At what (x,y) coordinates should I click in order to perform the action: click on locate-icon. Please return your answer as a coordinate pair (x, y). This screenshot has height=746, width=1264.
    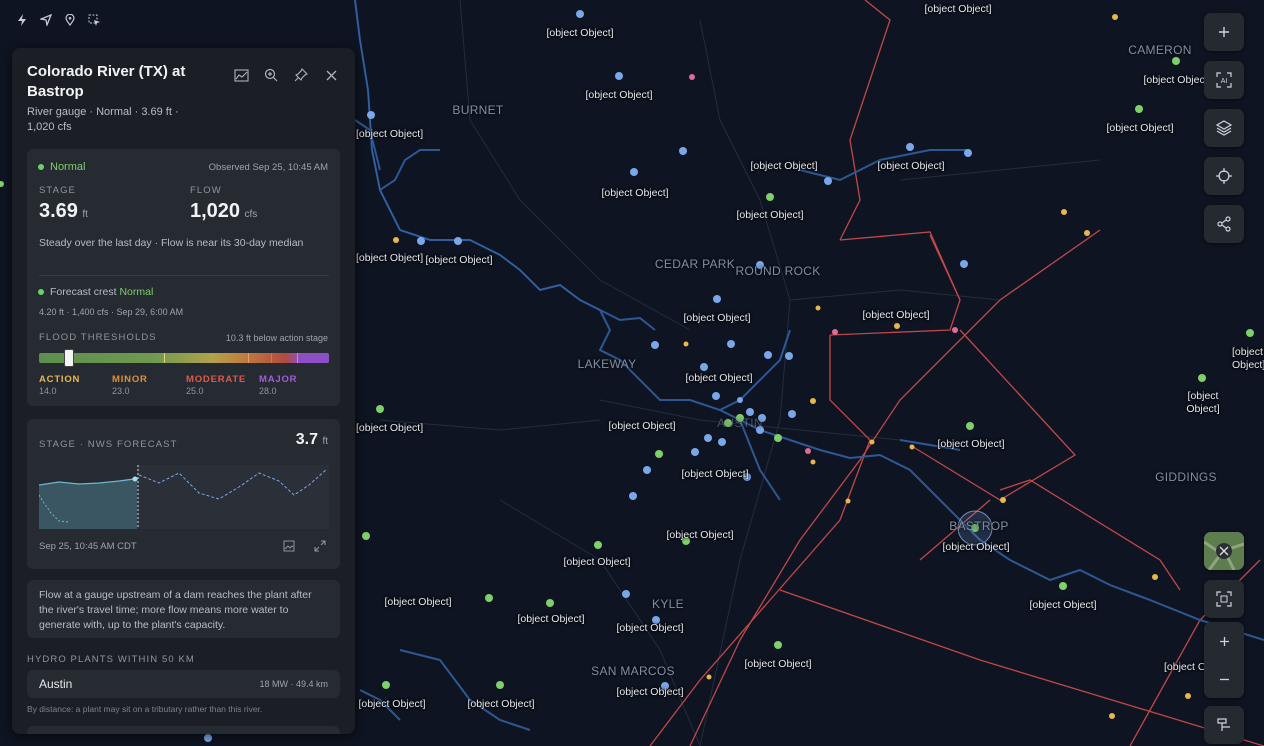
    Looking at the image, I should click on (1224, 176).